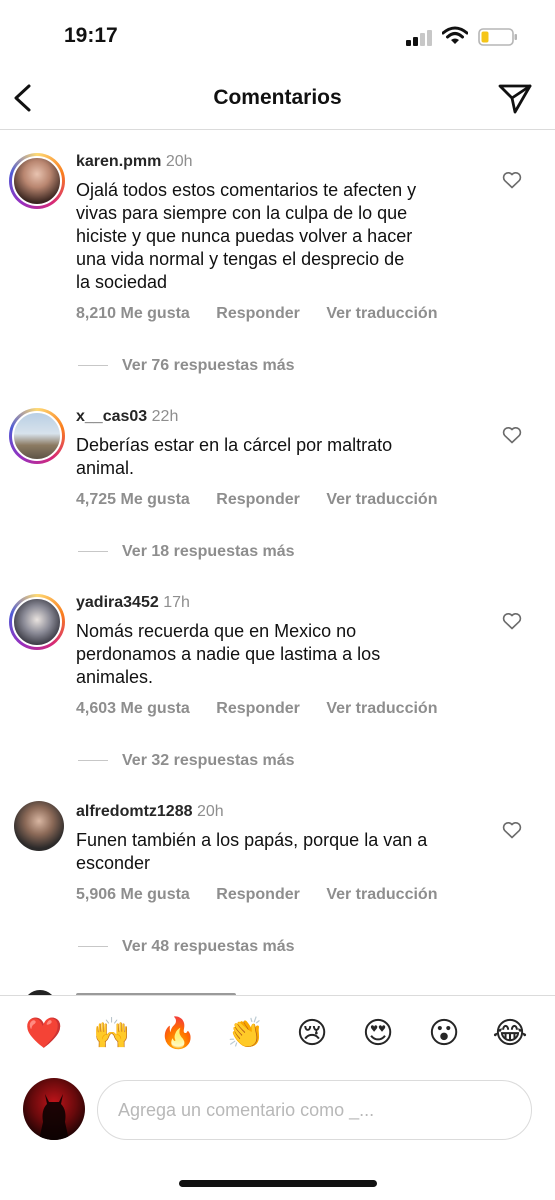  Describe the element at coordinates (133, 894) in the screenshot. I see `likes-count: 5,906 Me gusta` at that location.